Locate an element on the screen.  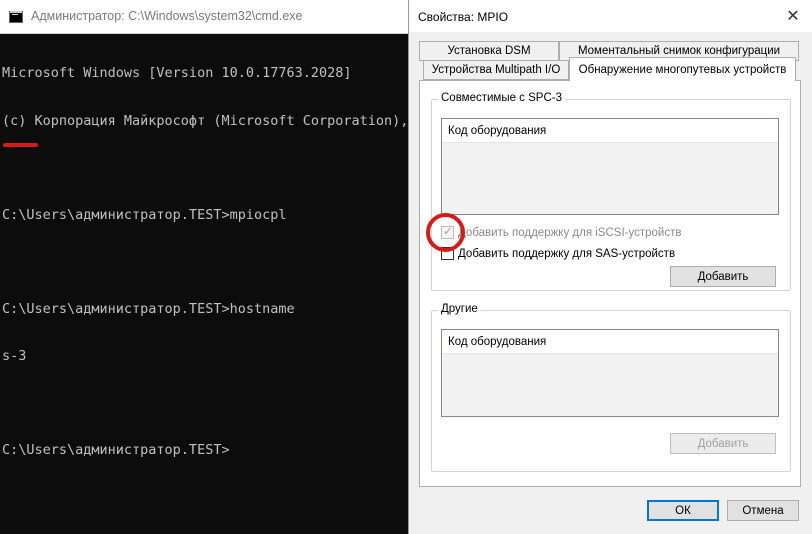
dialog-titlebar: Свойства: MPIO ✕ is located at coordinates (610, 16).